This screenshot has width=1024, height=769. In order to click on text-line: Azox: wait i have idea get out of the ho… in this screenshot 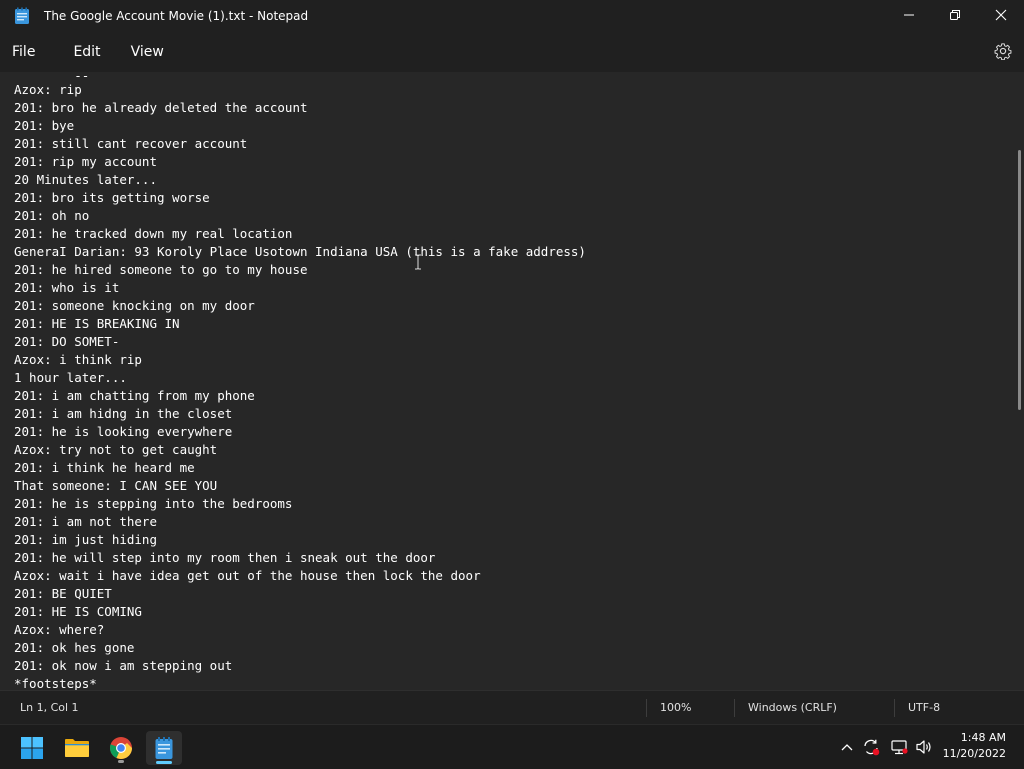, I will do `click(247, 575)`.